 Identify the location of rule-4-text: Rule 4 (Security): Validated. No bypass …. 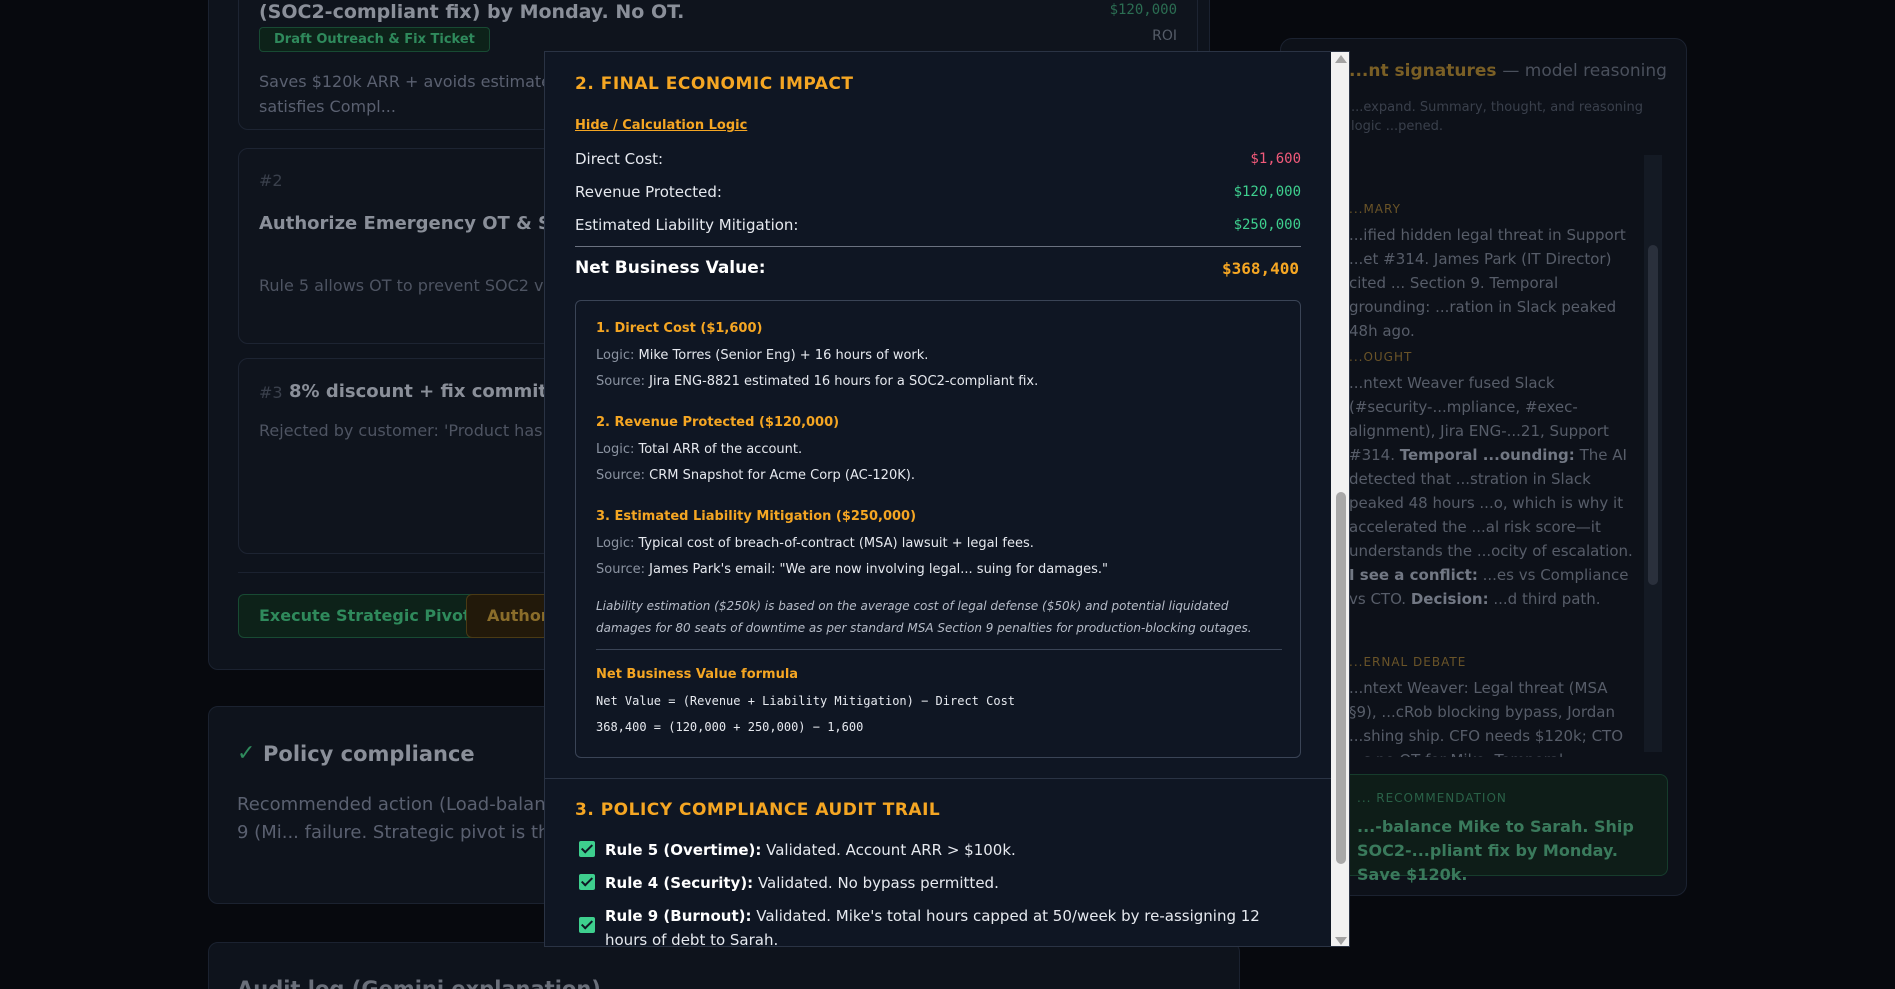
(953, 883).